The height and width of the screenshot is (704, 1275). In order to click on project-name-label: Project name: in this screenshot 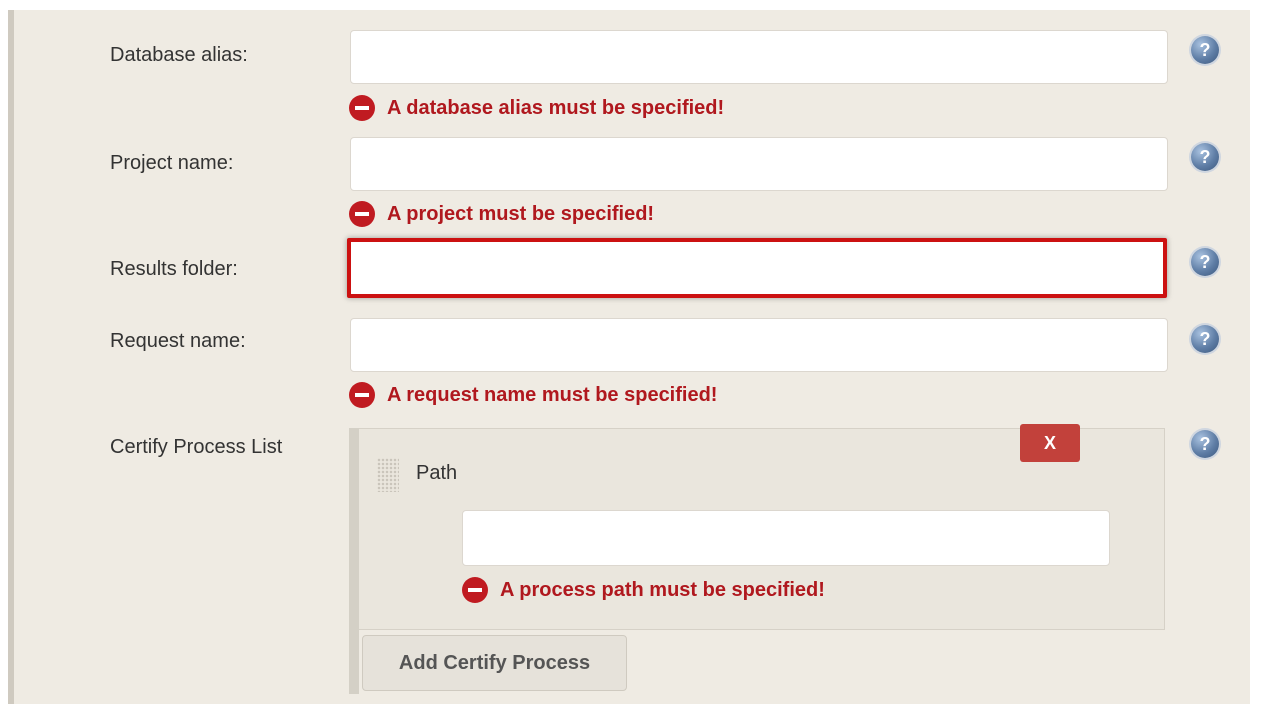, I will do `click(172, 163)`.